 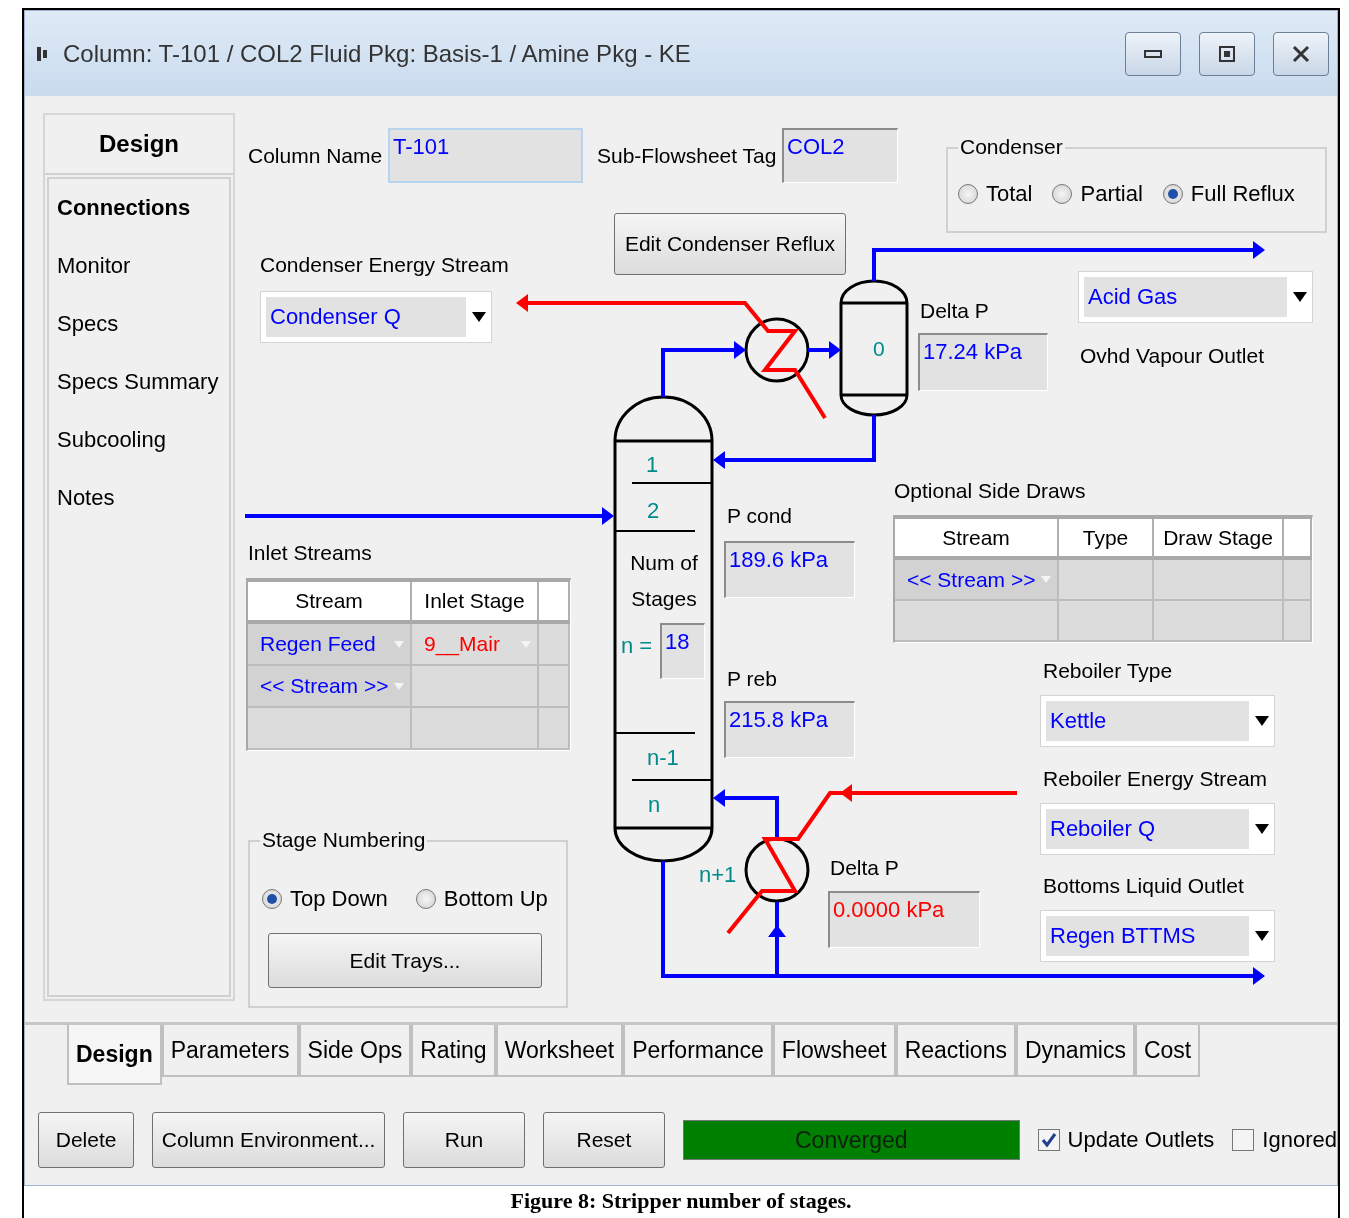 What do you see at coordinates (990, 491) in the screenshot?
I see `section-title: Optional Side Draws` at bounding box center [990, 491].